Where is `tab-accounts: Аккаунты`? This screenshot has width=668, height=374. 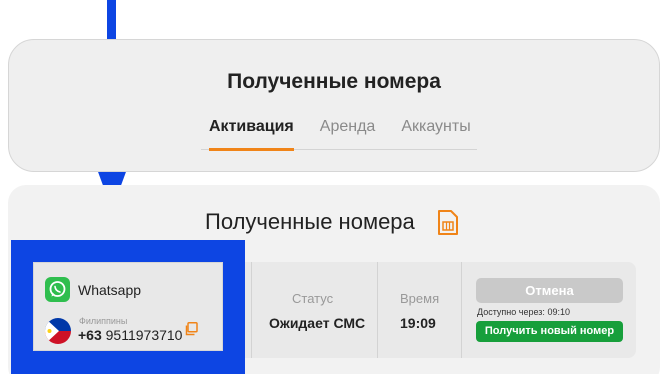 tab-accounts: Аккаунты is located at coordinates (435, 129).